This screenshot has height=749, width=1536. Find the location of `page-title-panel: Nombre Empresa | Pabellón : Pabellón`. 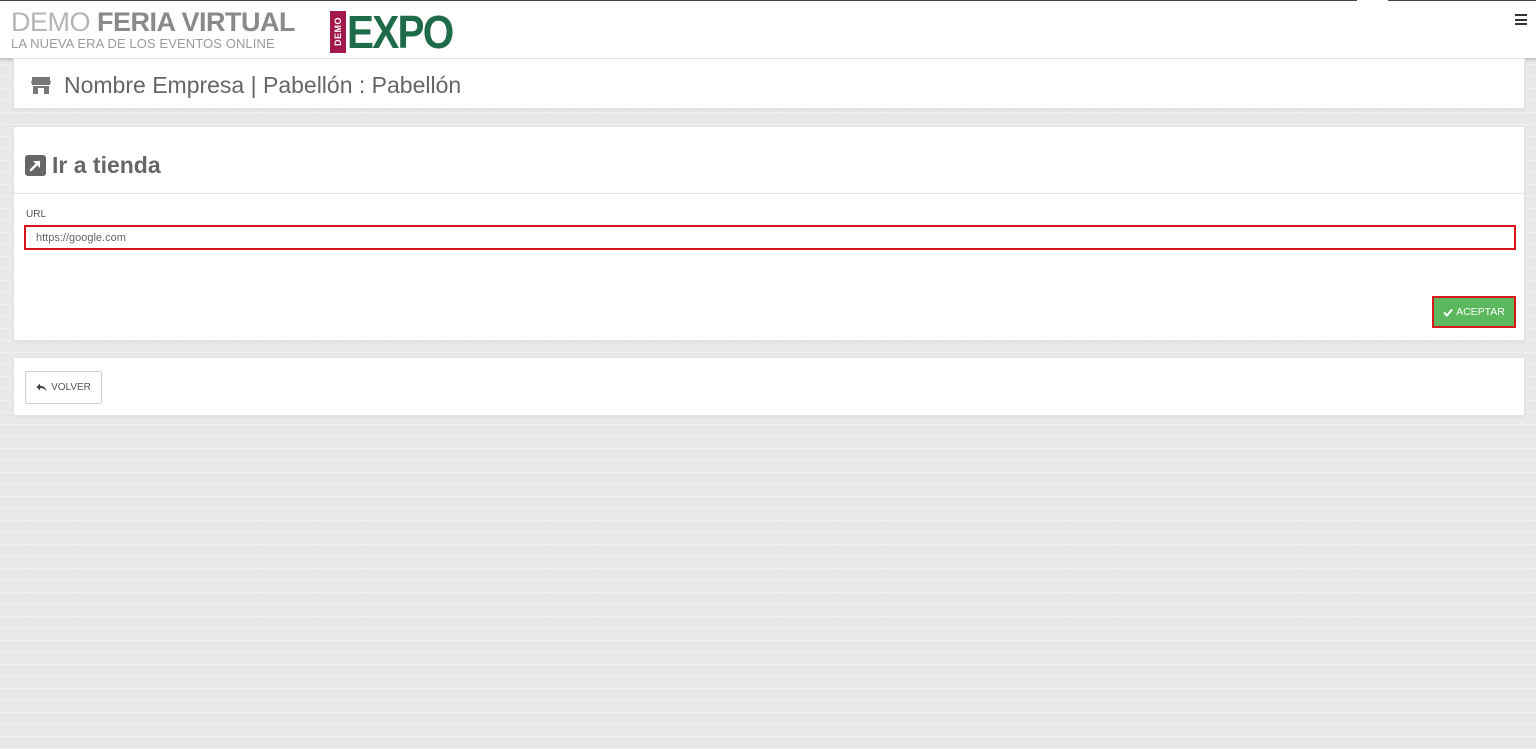

page-title-panel: Nombre Empresa | Pabellón : Pabellón is located at coordinates (769, 83).